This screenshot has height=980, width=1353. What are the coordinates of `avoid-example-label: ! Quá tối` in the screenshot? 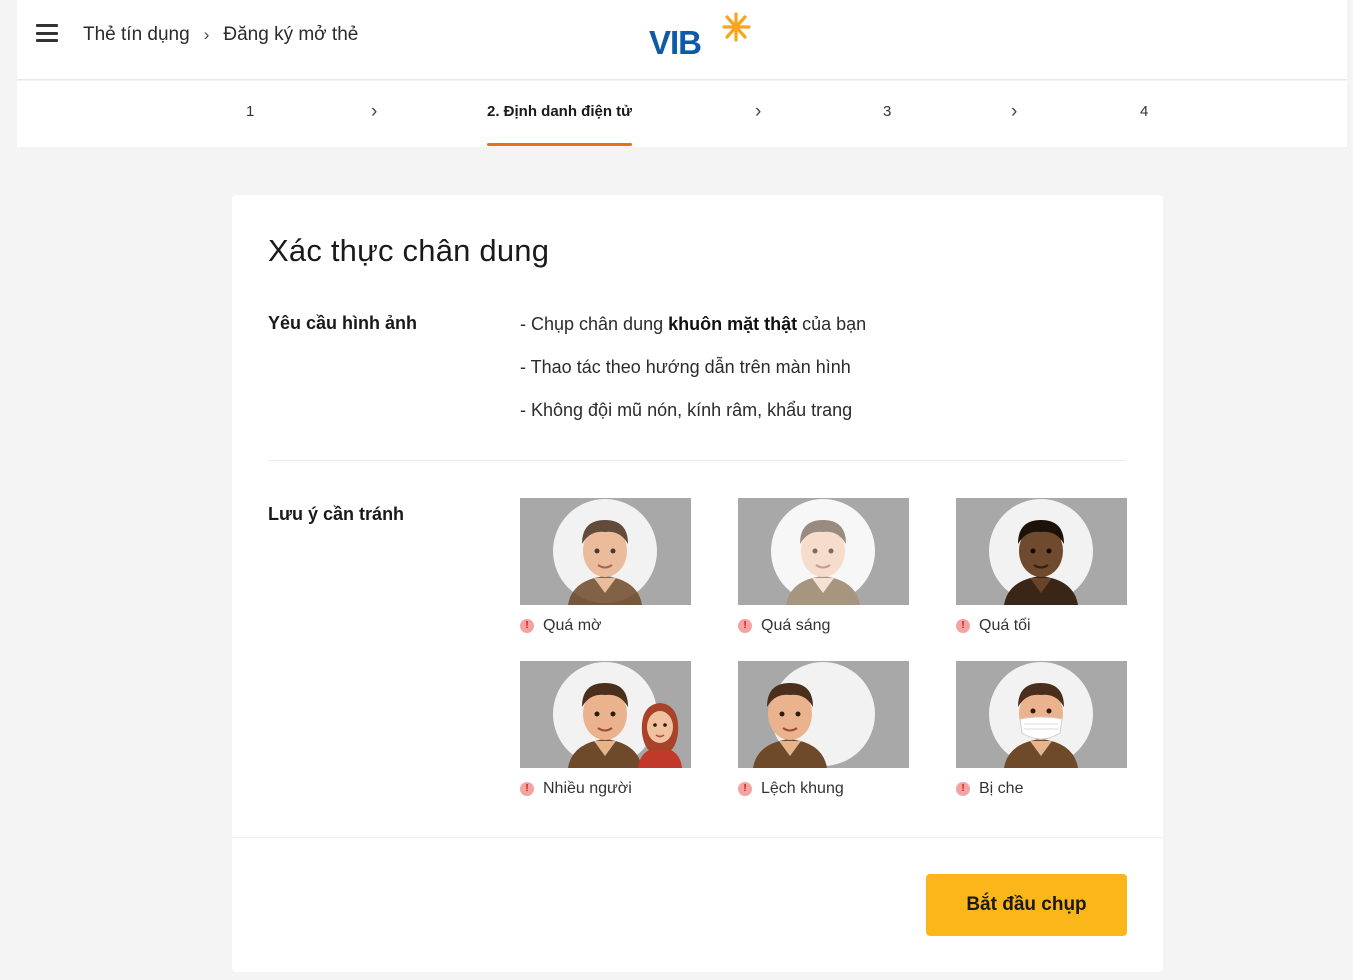 It's located at (1041, 626).